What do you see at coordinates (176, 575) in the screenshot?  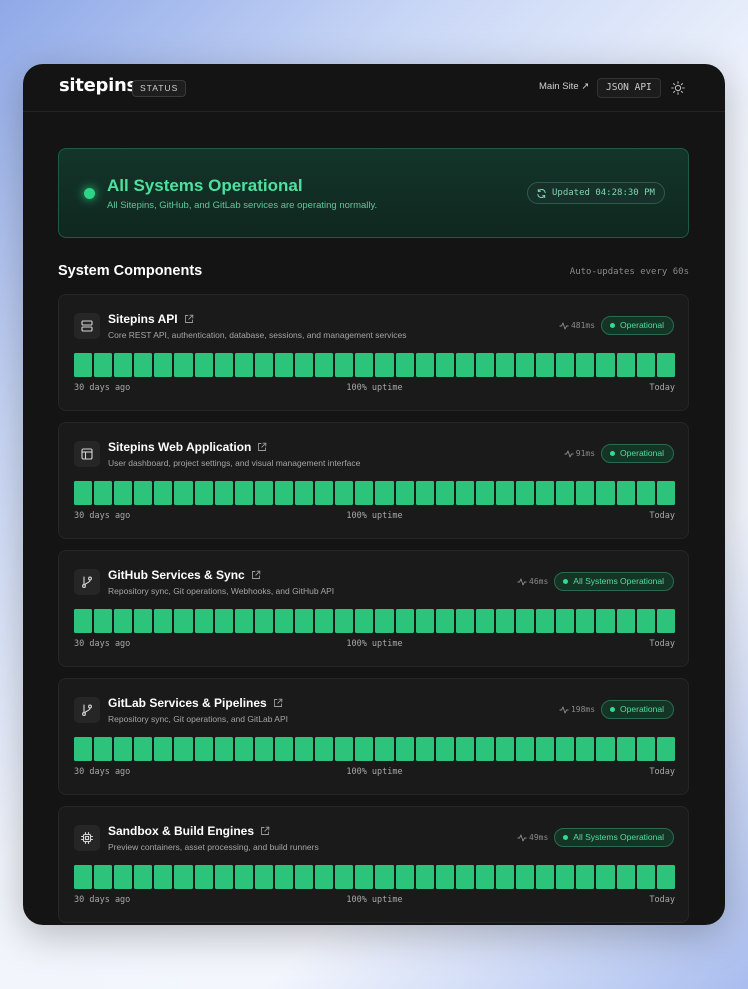 I see `component-name: GitHub Services & Sync` at bounding box center [176, 575].